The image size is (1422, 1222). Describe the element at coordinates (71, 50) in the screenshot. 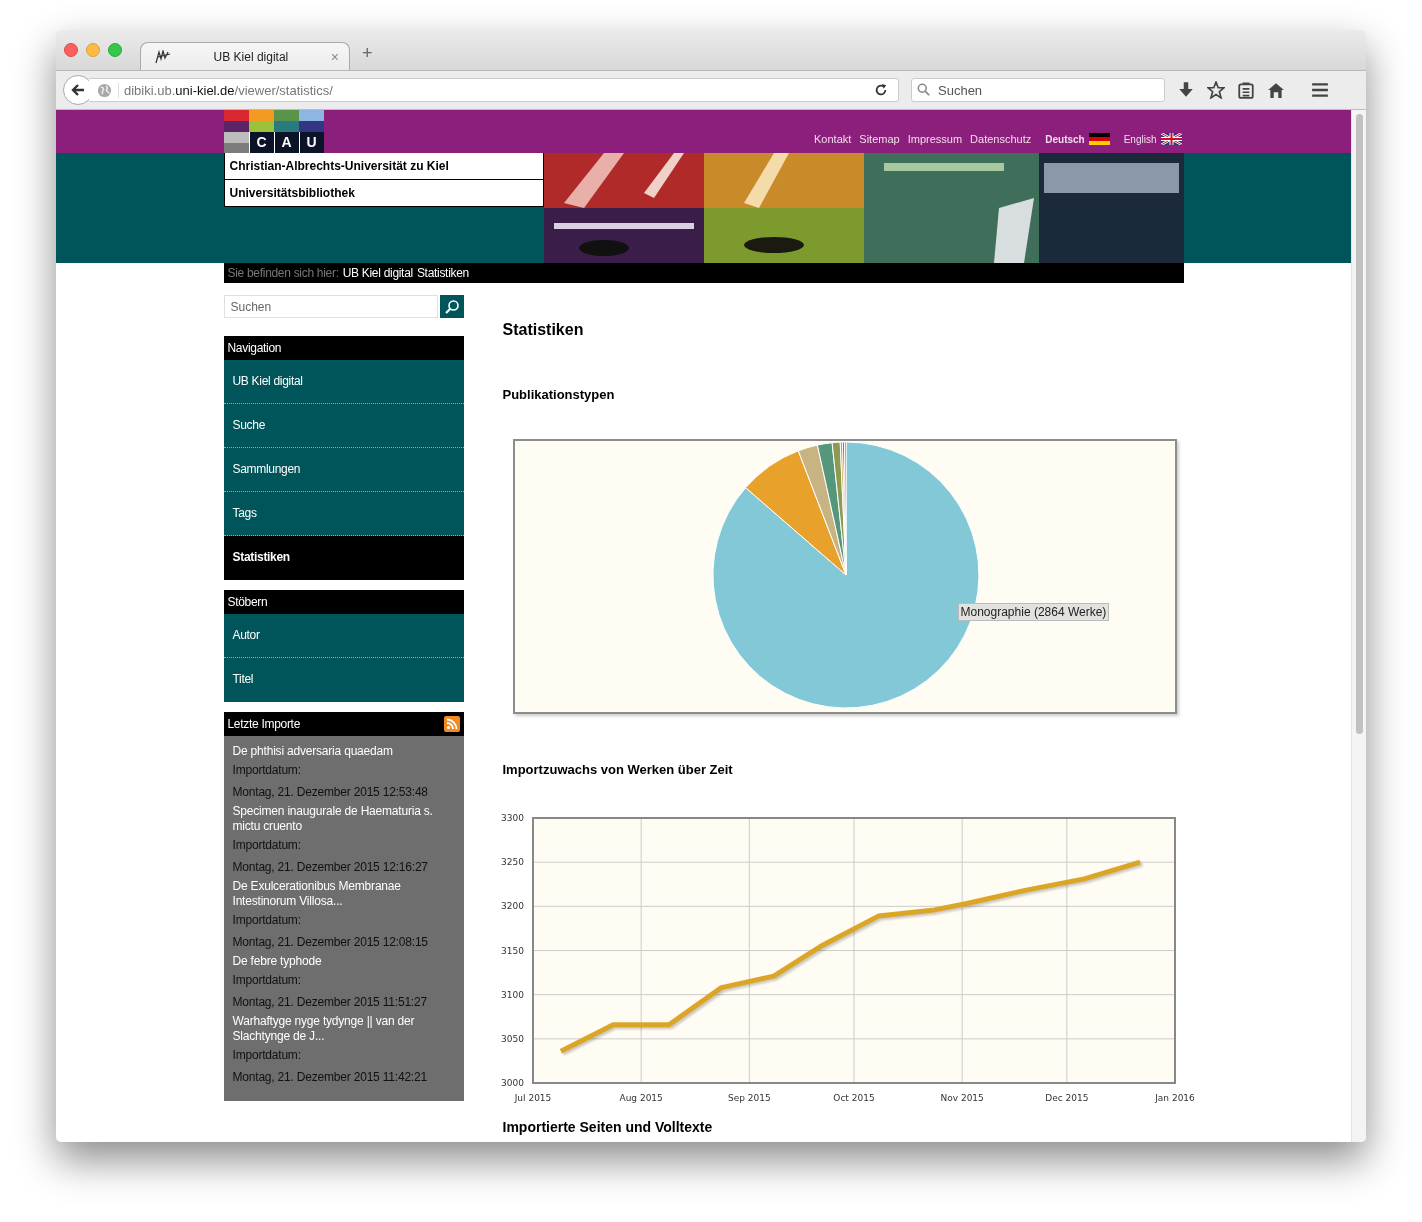

I see `close-window-button` at that location.